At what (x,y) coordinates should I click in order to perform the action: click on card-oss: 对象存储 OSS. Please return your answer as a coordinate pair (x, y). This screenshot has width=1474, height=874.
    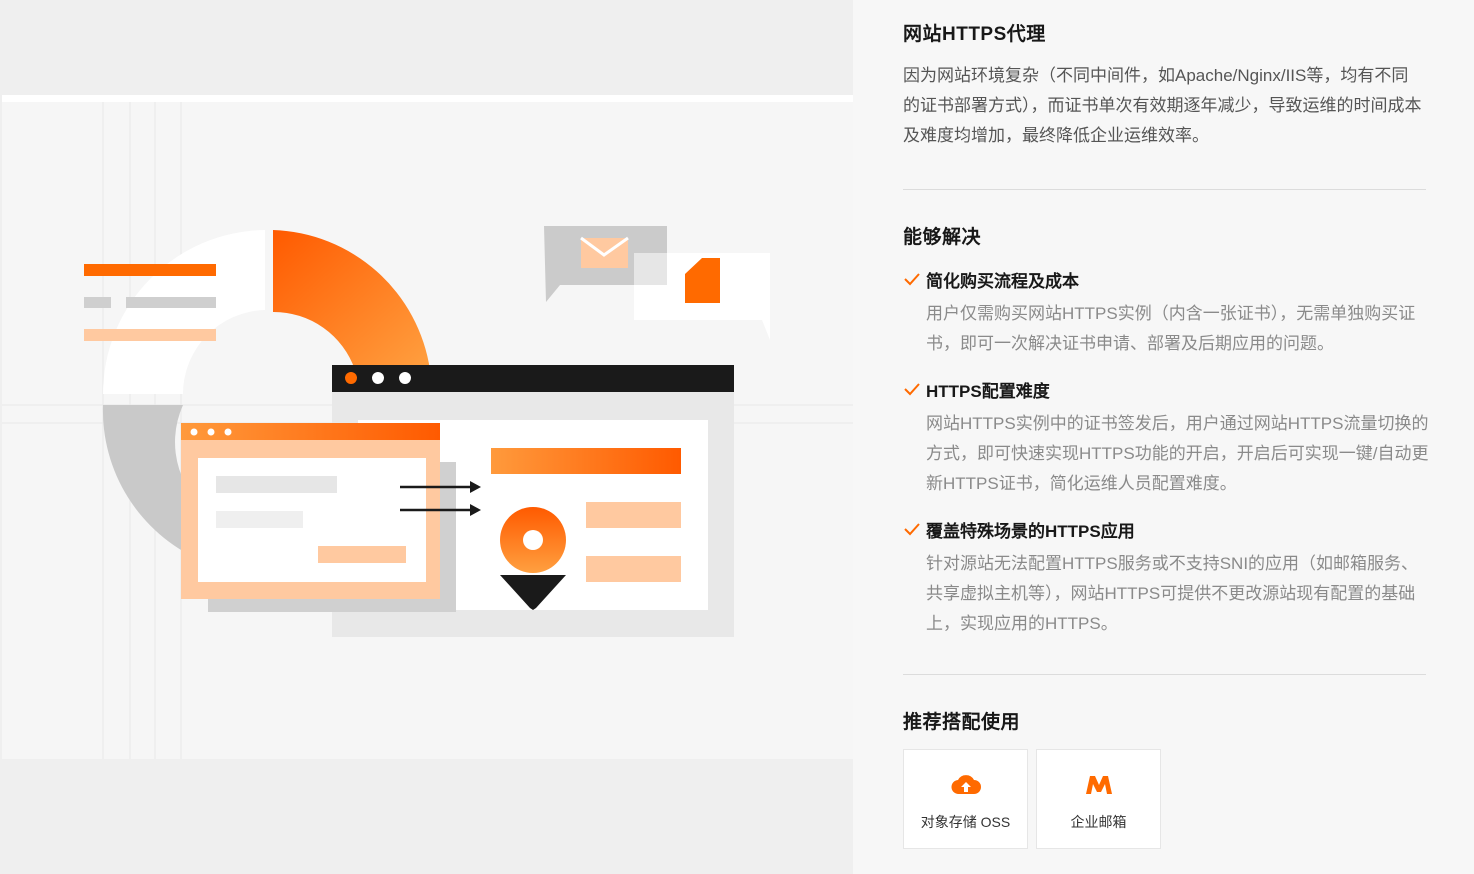
    Looking at the image, I should click on (965, 799).